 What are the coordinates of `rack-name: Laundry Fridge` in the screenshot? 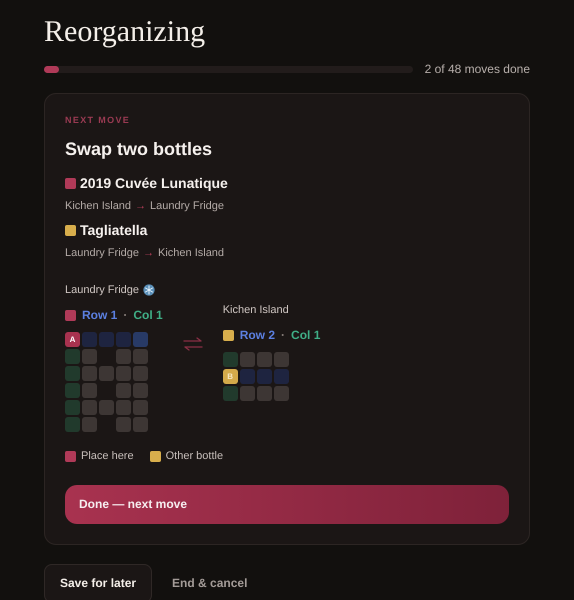 It's located at (102, 290).